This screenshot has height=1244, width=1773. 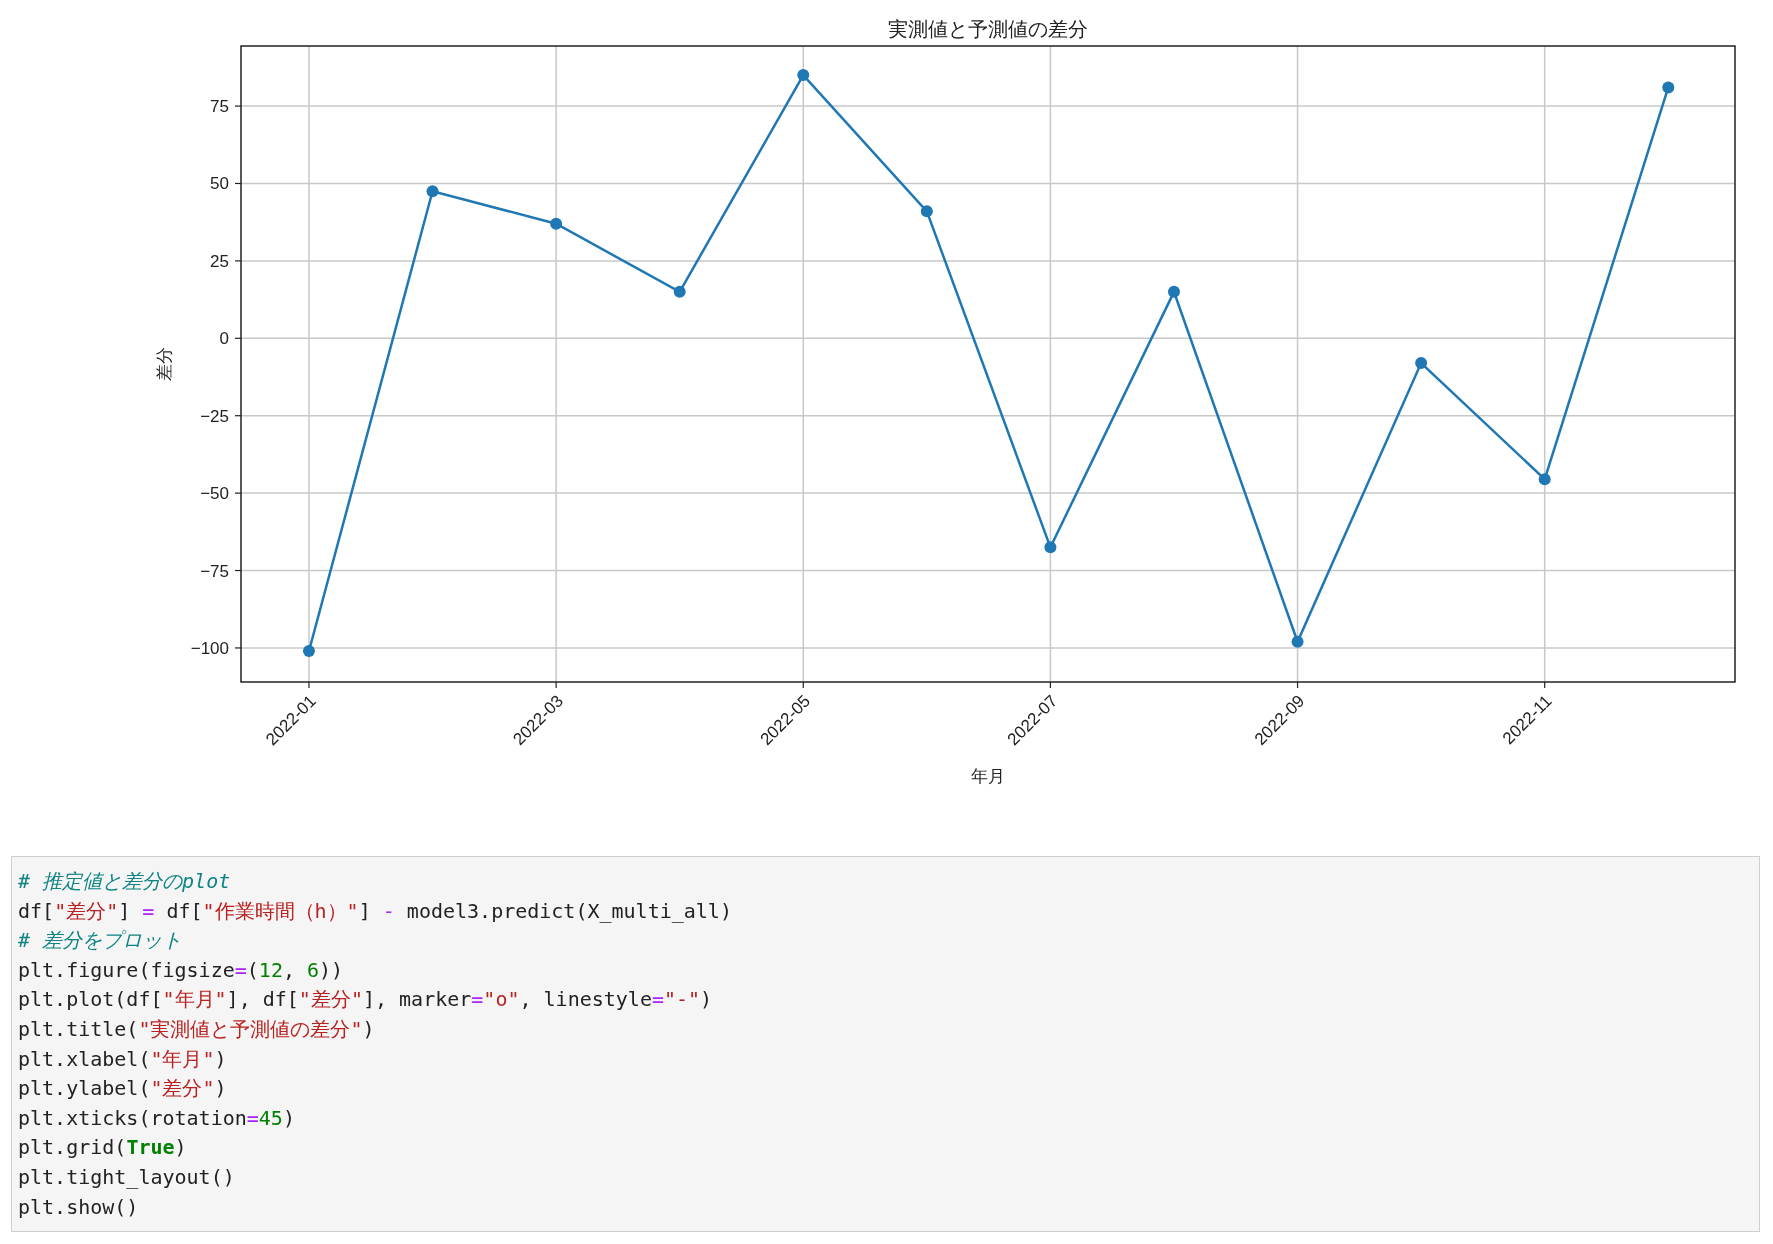 What do you see at coordinates (214, 494) in the screenshot?
I see `y-tick-label: −50` at bounding box center [214, 494].